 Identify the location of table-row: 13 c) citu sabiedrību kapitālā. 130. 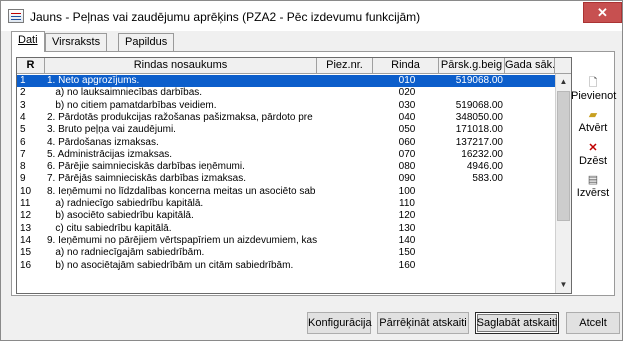
(286, 229).